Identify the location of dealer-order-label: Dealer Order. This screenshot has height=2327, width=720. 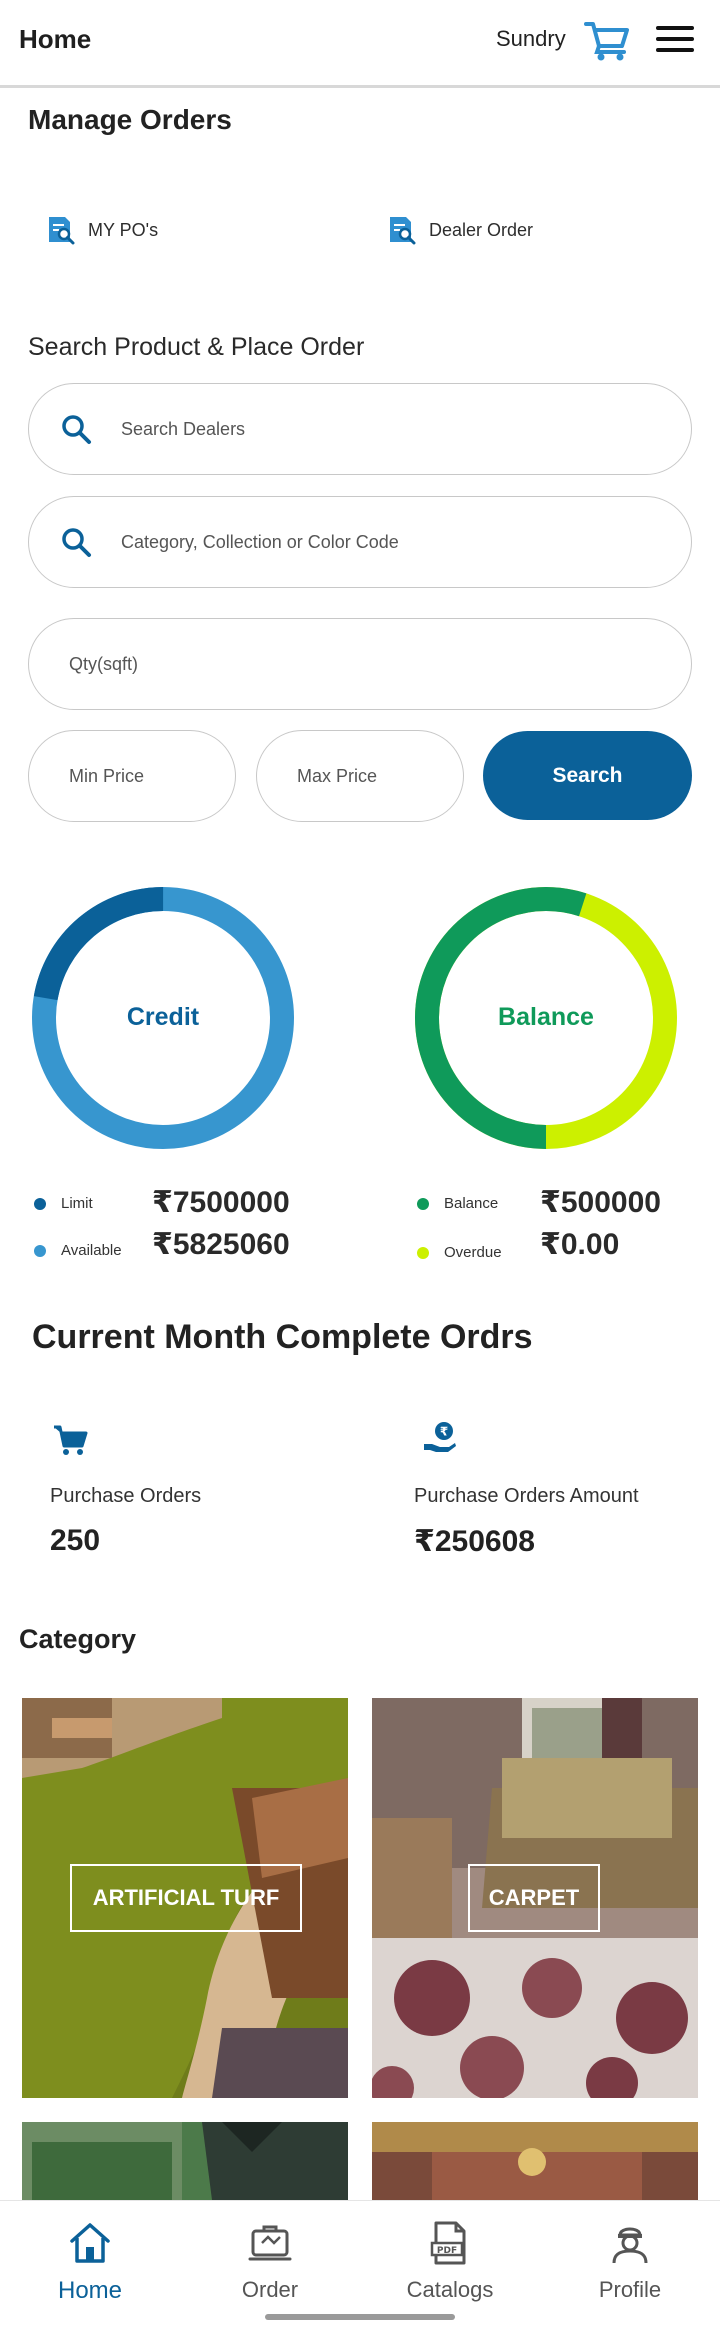
(481, 229).